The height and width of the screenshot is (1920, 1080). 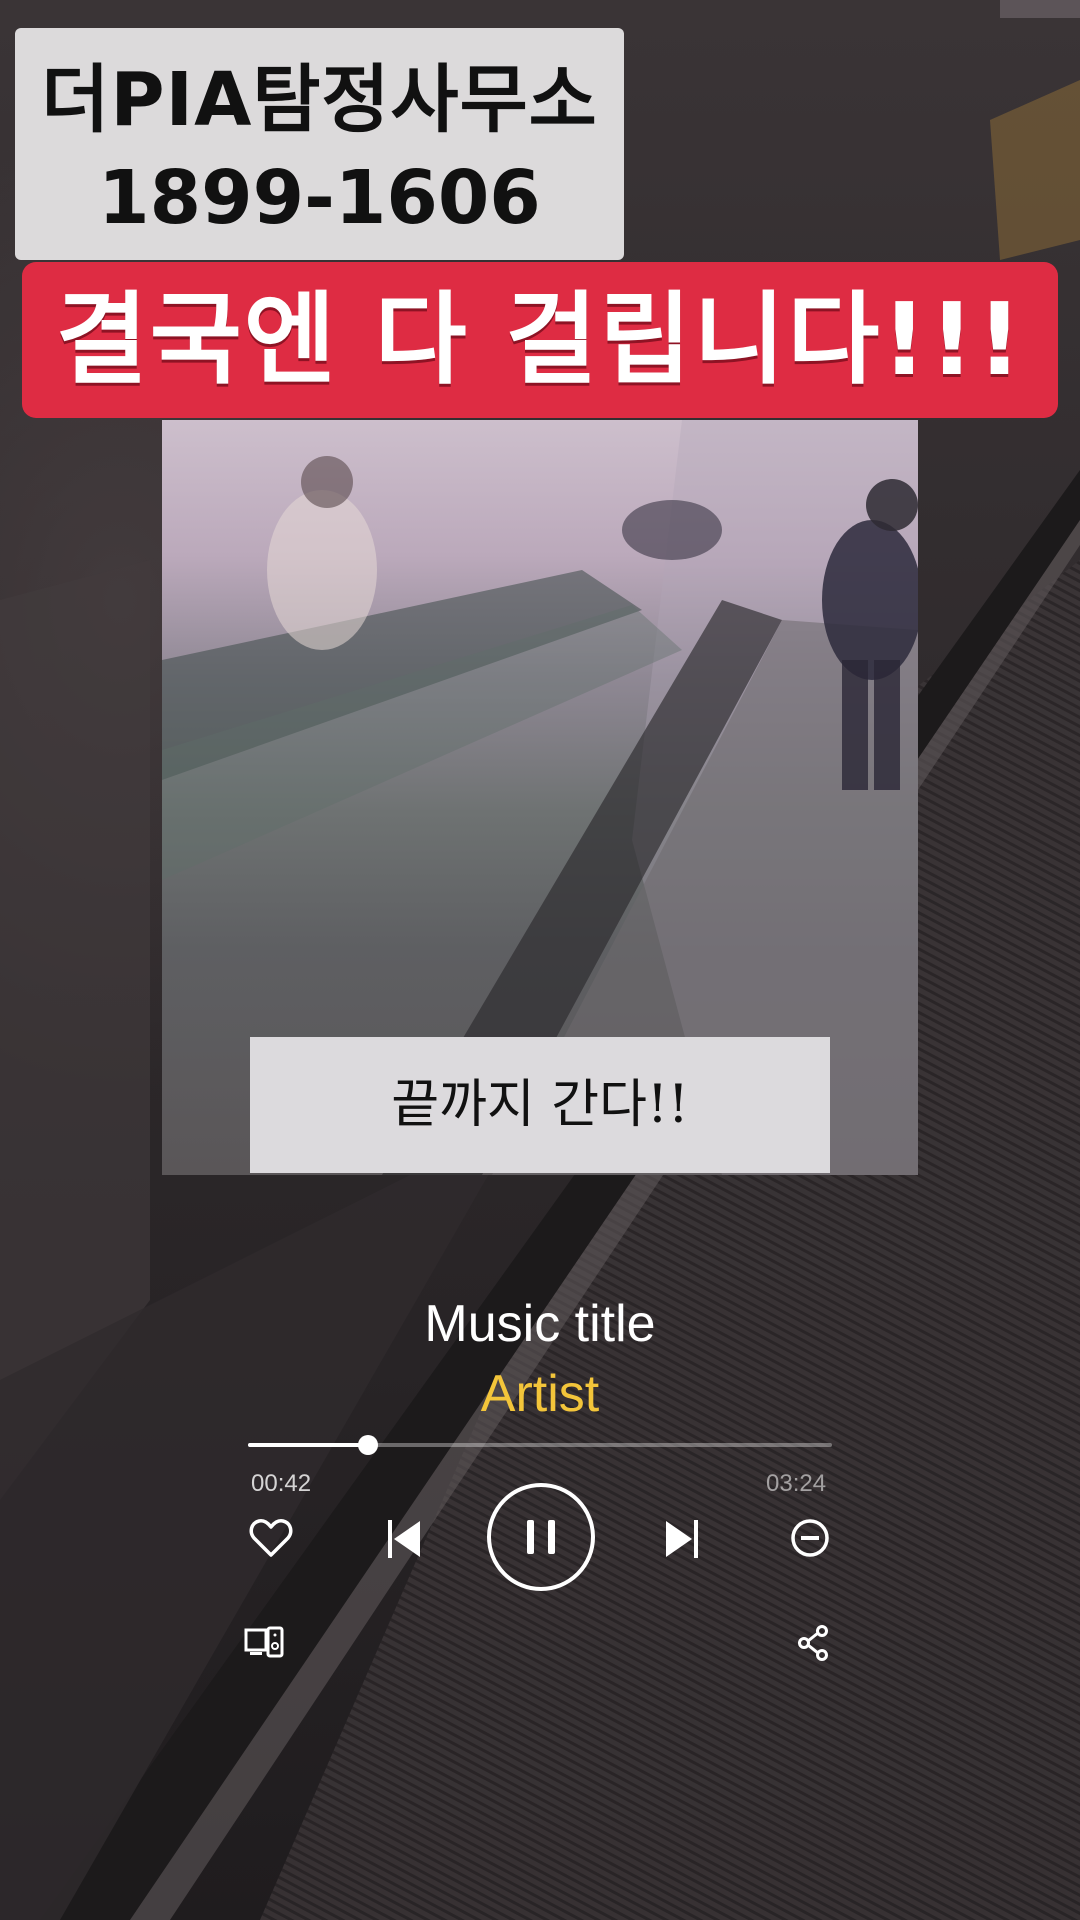 I want to click on skip-next-icon, so click(x=682, y=1539).